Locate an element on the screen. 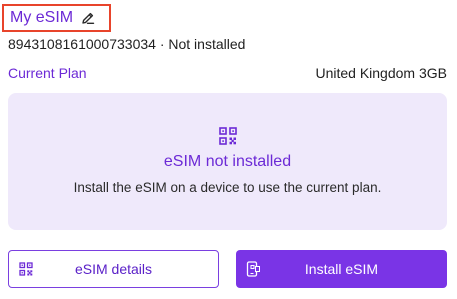 This screenshot has height=299, width=457. install-esim-label: Install eSIM is located at coordinates (341, 269).